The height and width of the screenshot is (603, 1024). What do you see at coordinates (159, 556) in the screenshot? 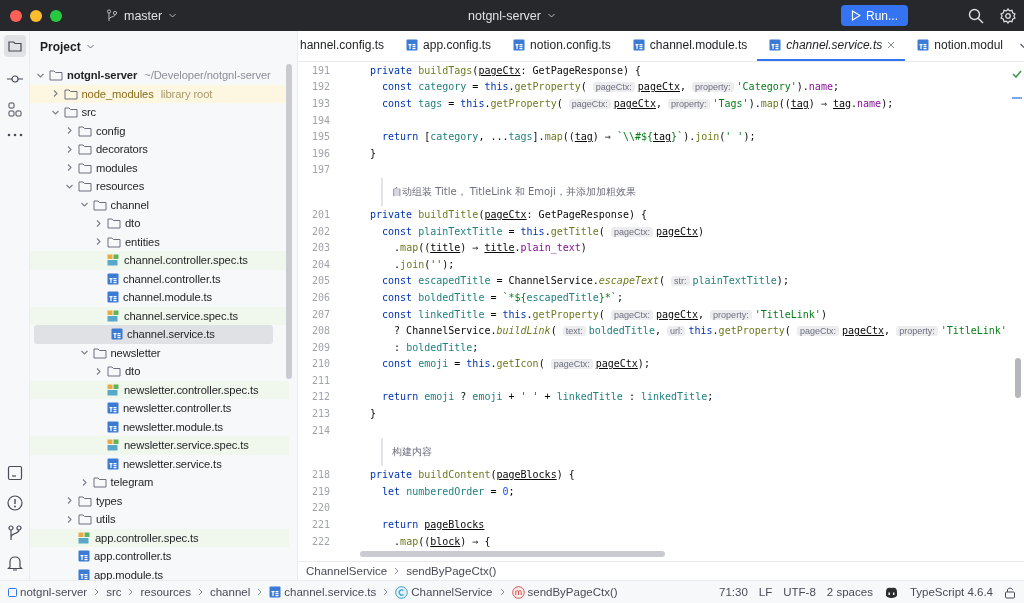
I see `tree-item: app.controller.ts` at bounding box center [159, 556].